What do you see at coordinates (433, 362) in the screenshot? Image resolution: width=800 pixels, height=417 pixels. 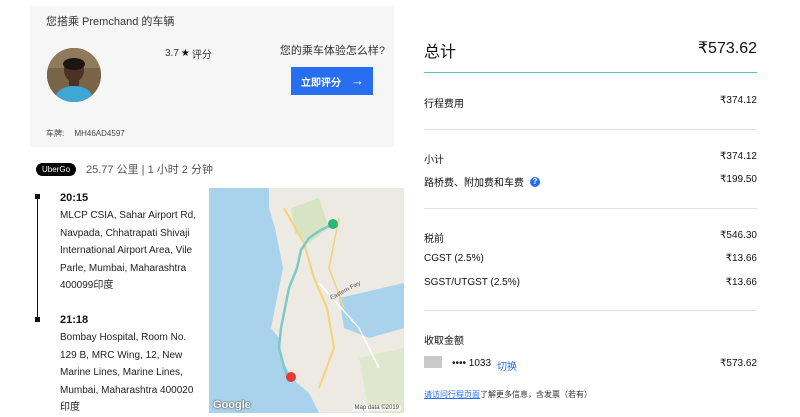 I see `credit-card-icon` at bounding box center [433, 362].